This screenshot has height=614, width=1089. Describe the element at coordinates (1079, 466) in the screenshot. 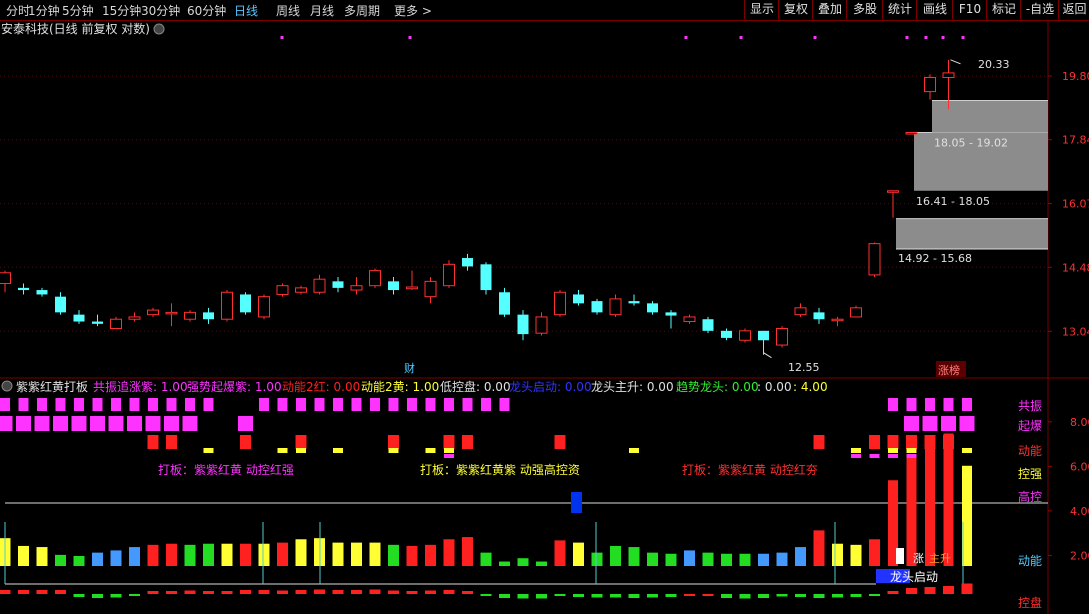

I see `indicator-axis-label: 6.00` at that location.